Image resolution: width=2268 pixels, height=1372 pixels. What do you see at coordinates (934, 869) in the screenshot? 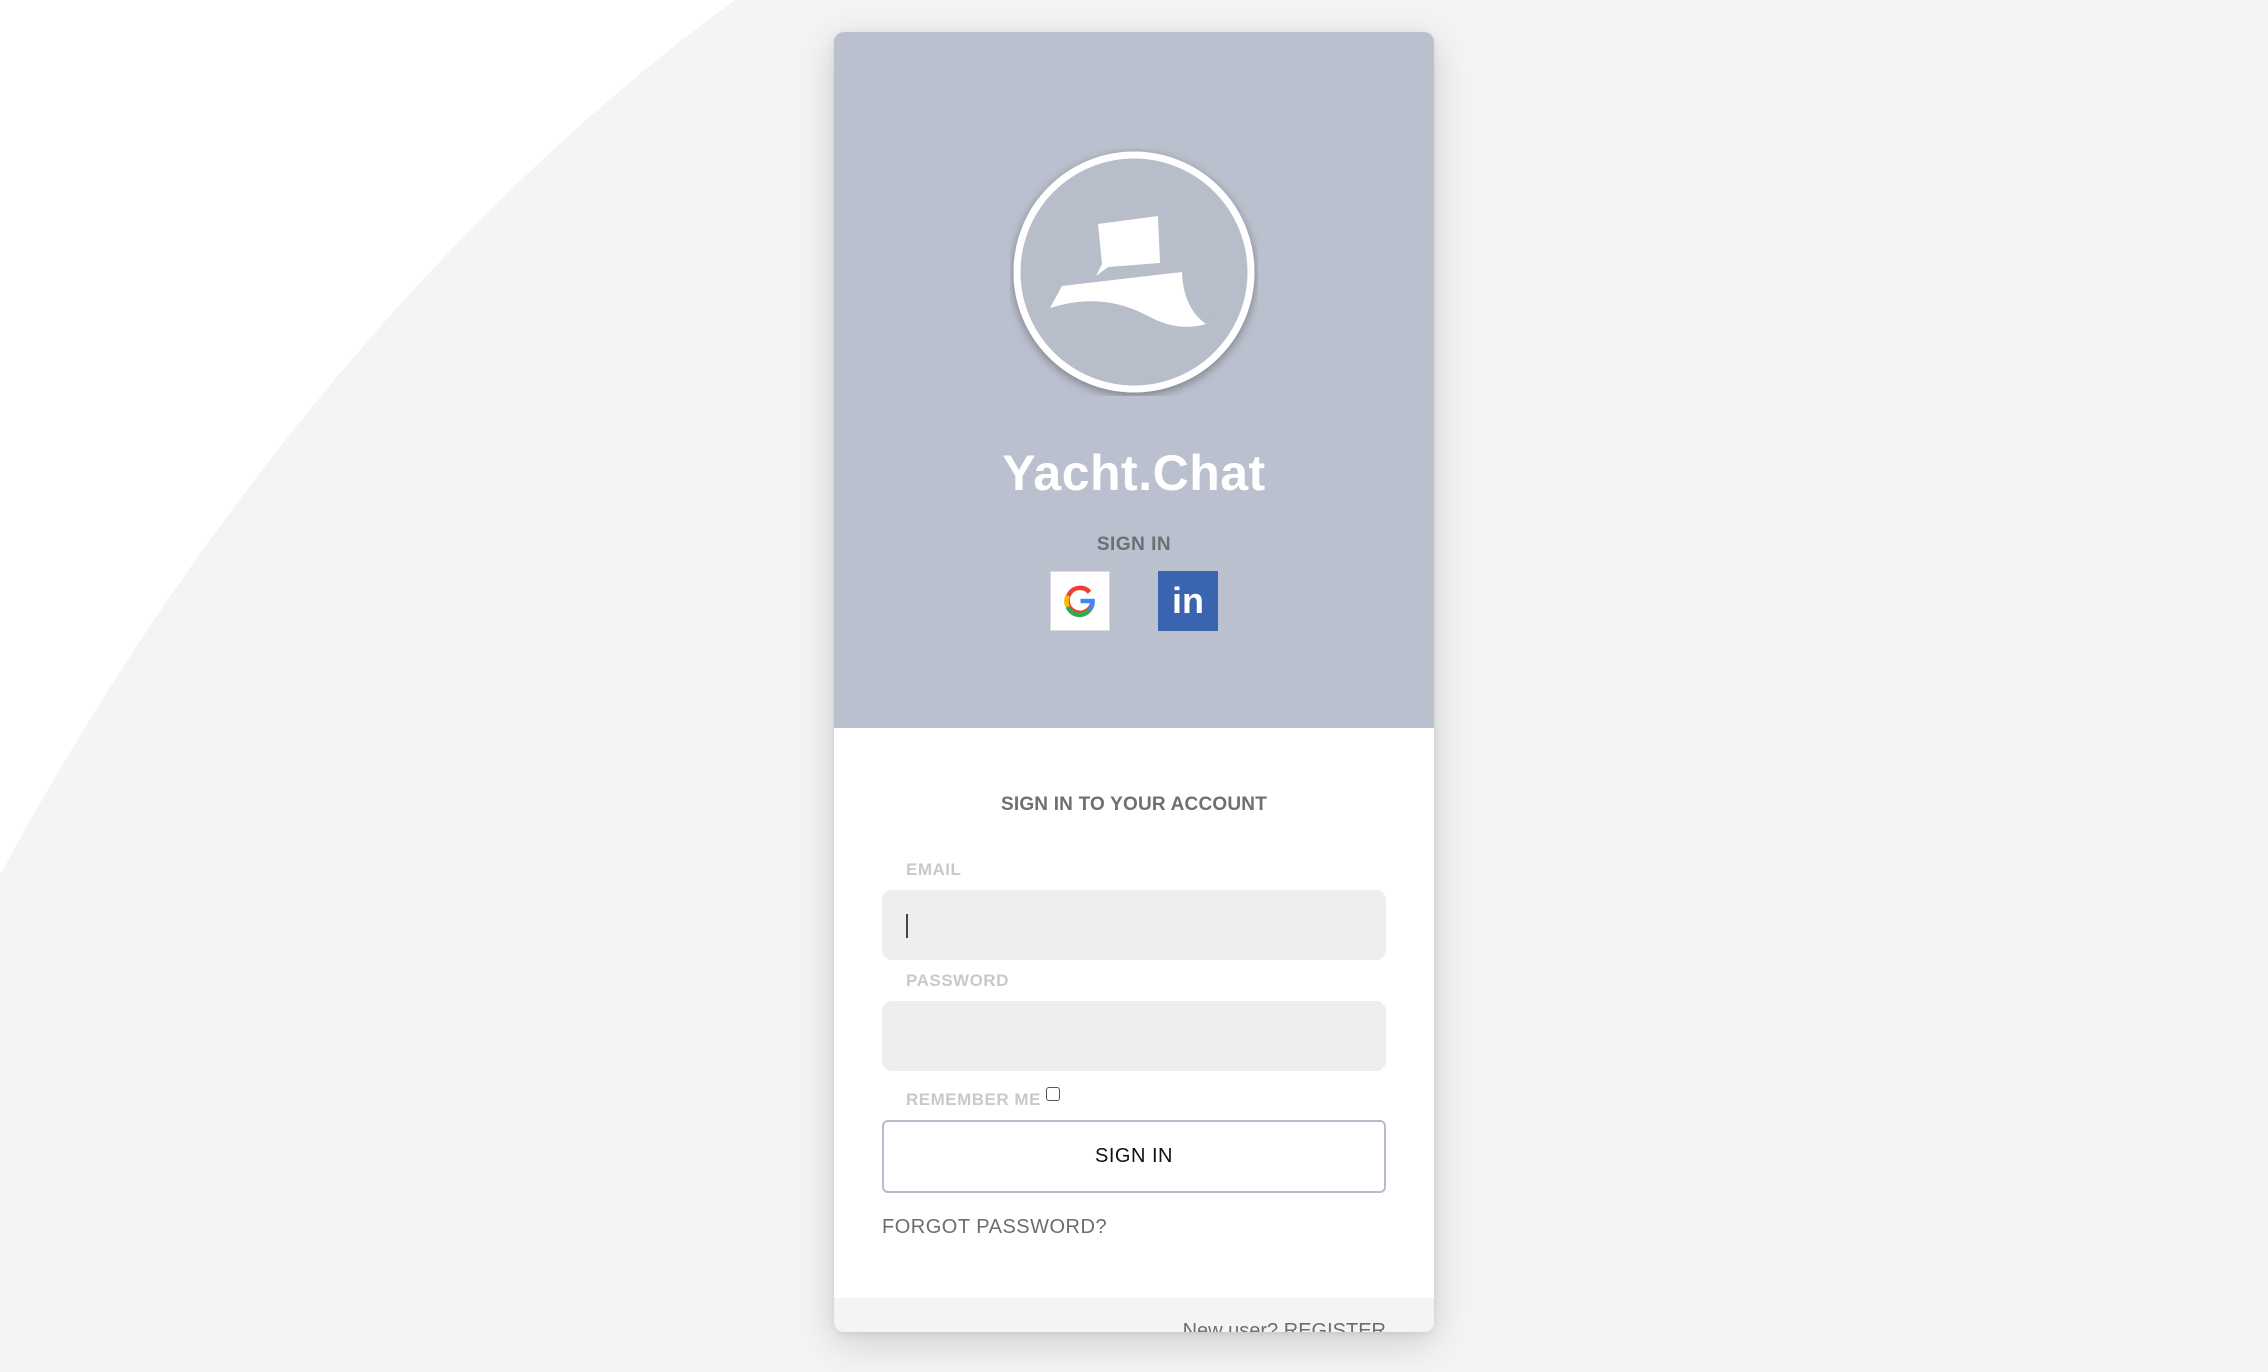
I see `email-label: EMAIL` at bounding box center [934, 869].